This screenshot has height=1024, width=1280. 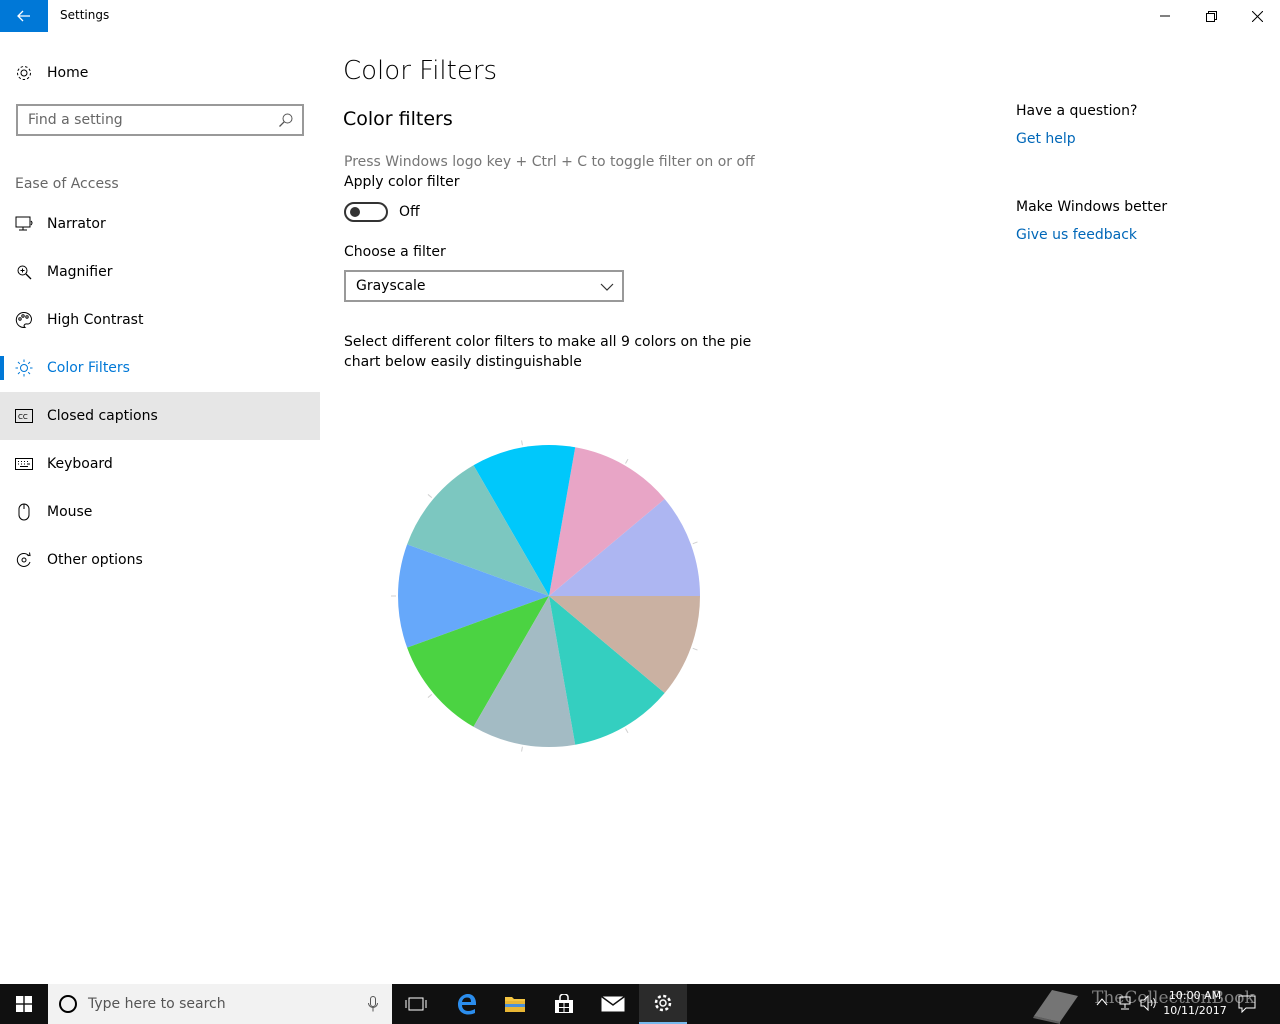 I want to click on sidebar-item-color-filters: Color Filters, so click(x=160, y=368).